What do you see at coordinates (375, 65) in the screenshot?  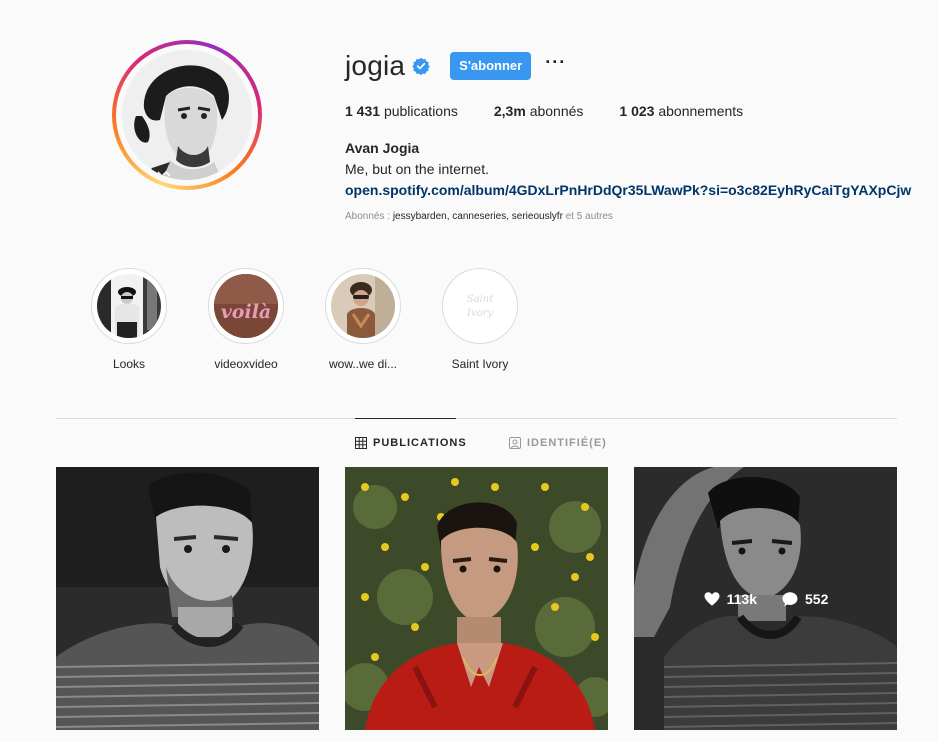 I see `username: jogia` at bounding box center [375, 65].